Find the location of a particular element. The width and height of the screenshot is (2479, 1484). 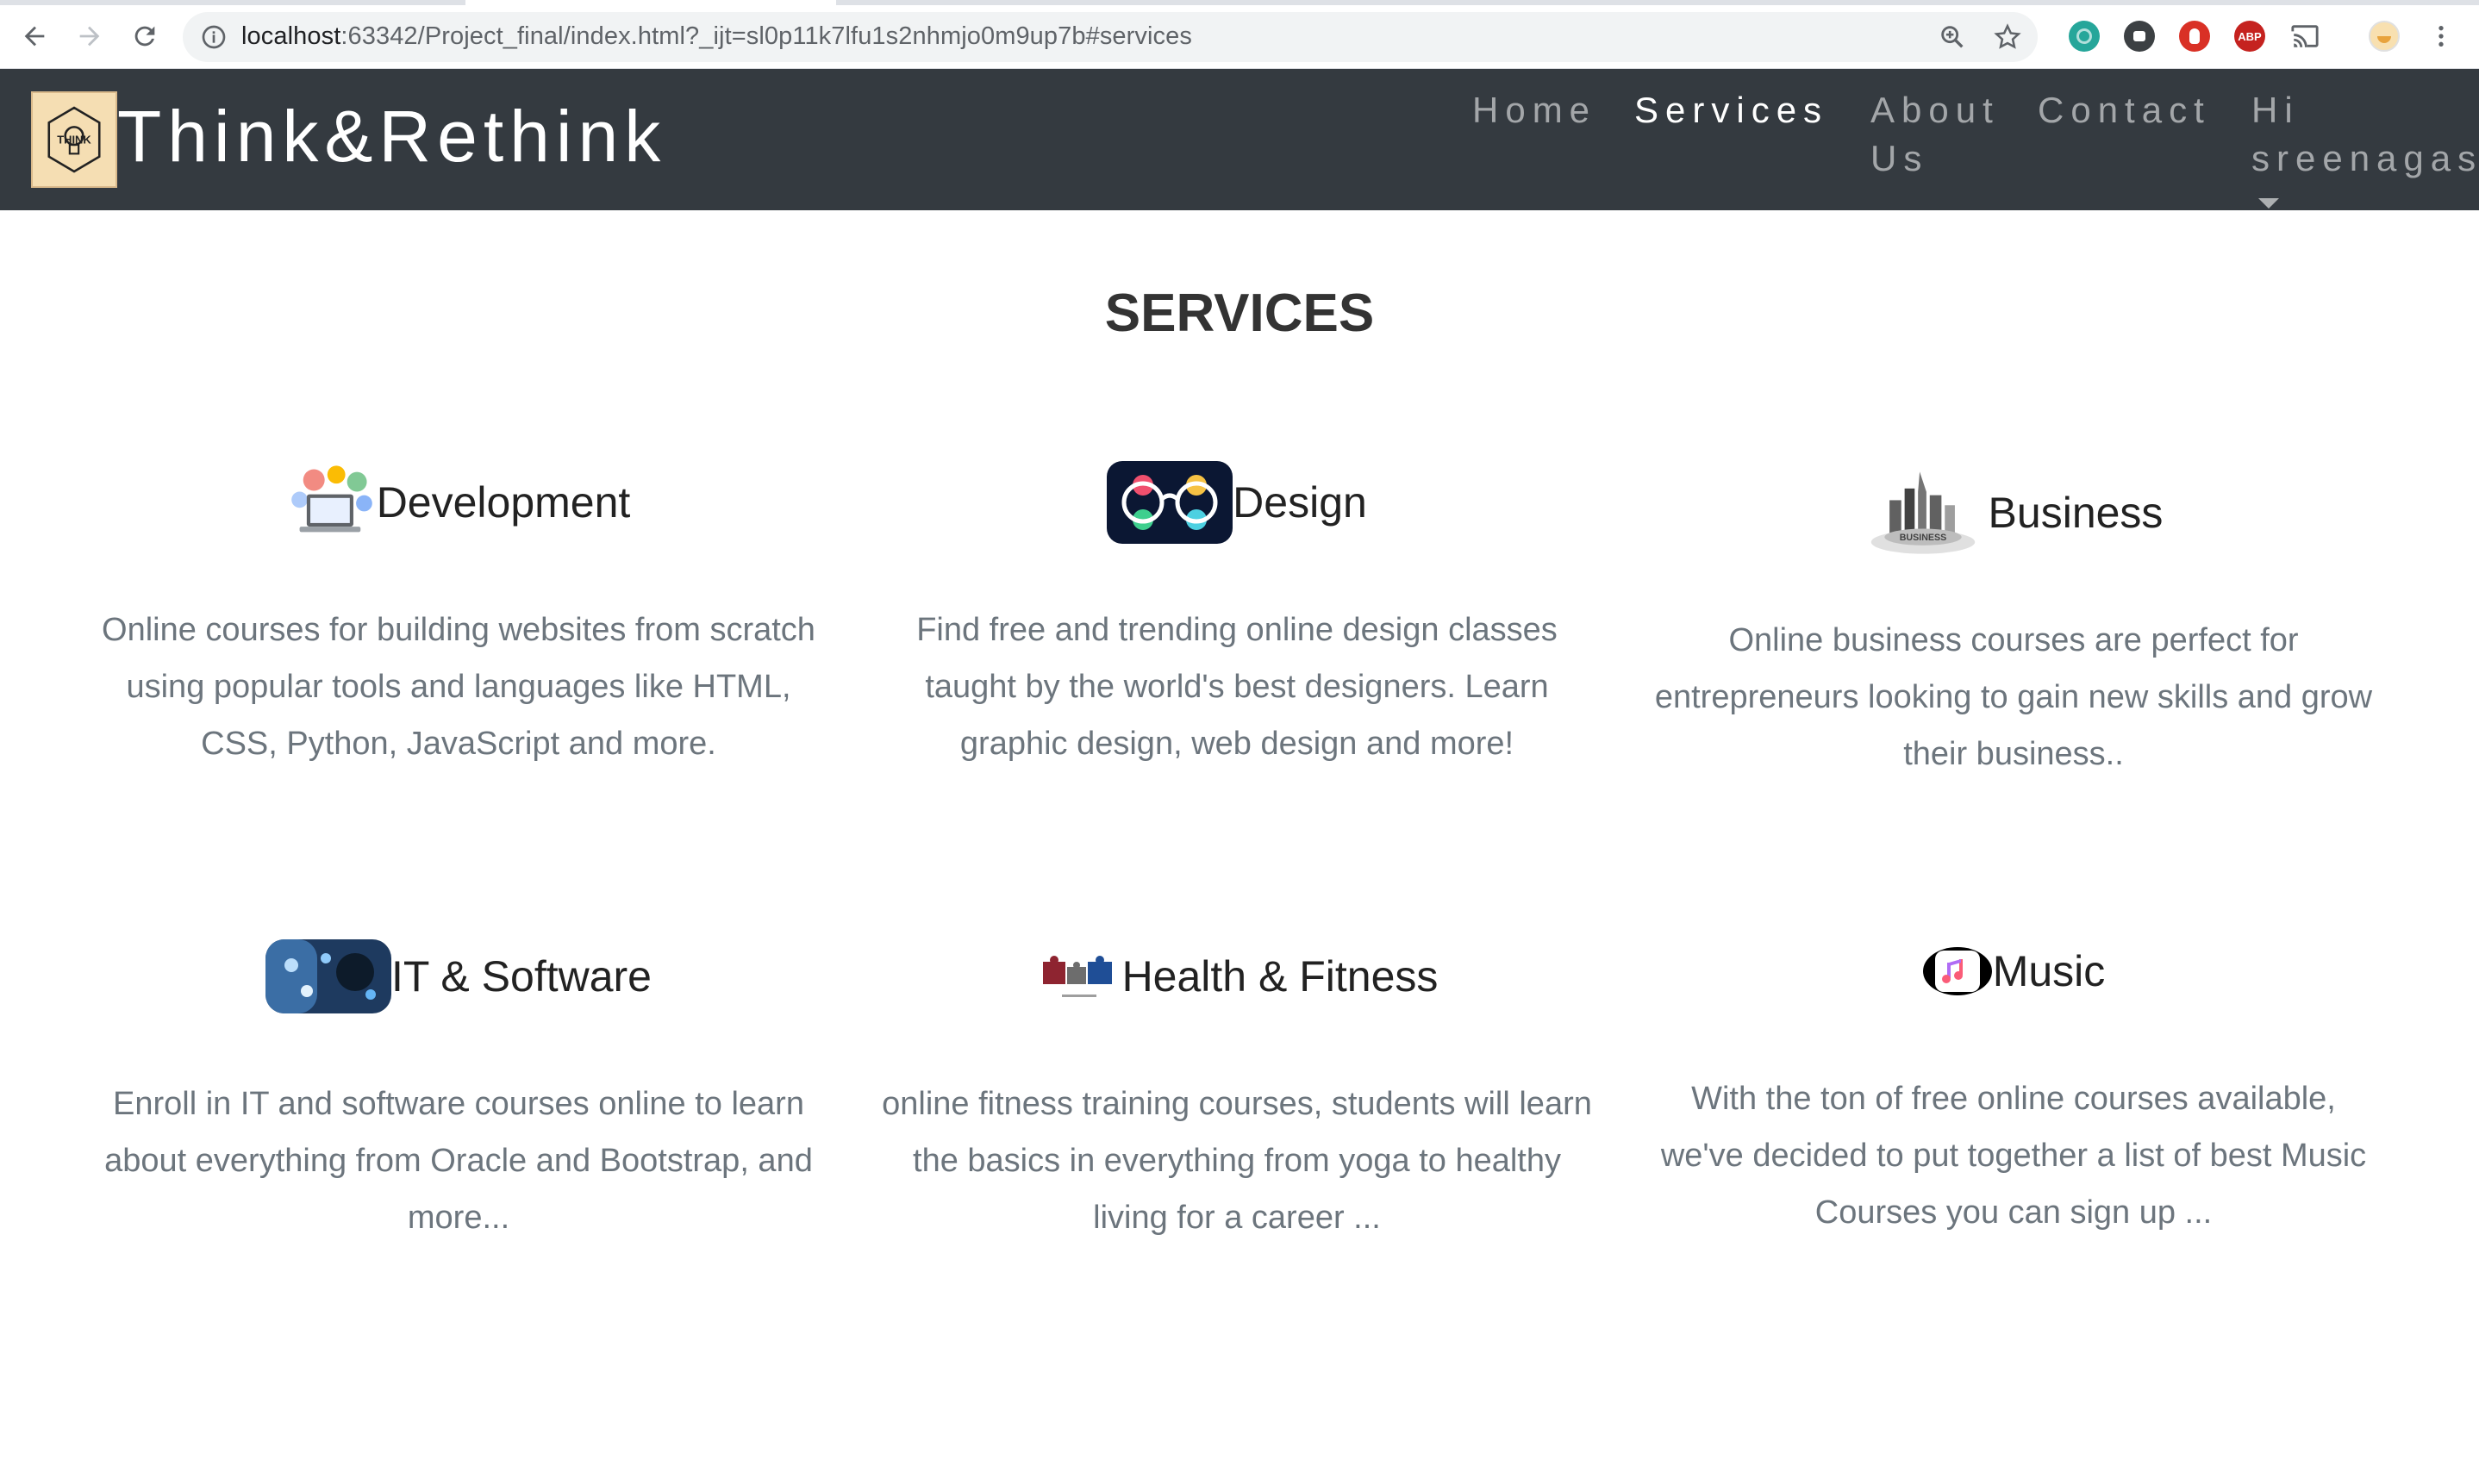

reload-button is located at coordinates (145, 36).